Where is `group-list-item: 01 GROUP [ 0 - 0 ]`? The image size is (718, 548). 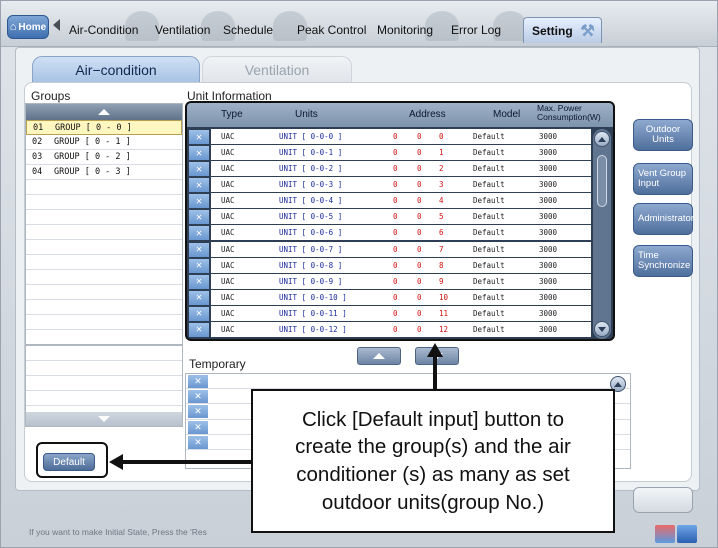 group-list-item: 01 GROUP [ 0 - 0 ] is located at coordinates (104, 127).